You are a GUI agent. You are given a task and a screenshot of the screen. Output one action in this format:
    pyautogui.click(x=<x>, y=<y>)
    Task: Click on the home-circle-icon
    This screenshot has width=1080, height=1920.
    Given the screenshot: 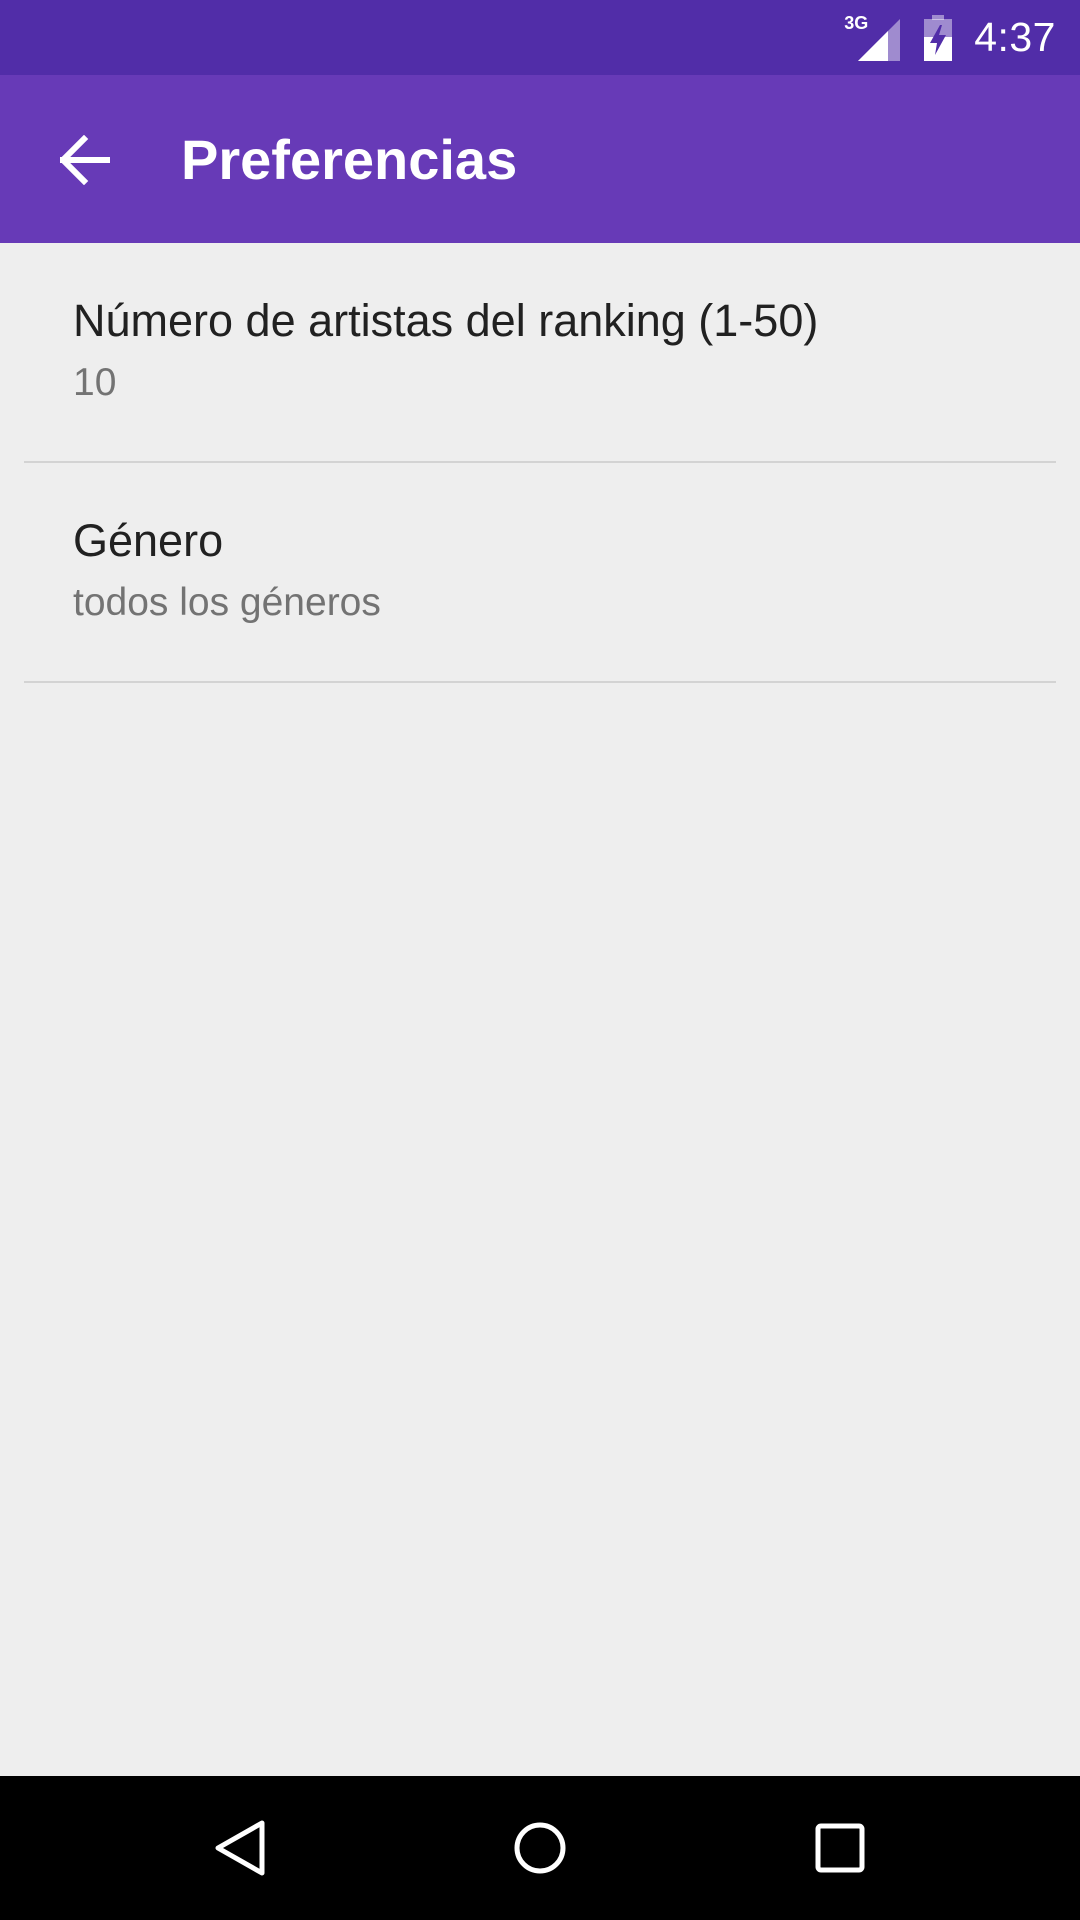 What is the action you would take?
    pyautogui.click(x=540, y=1848)
    